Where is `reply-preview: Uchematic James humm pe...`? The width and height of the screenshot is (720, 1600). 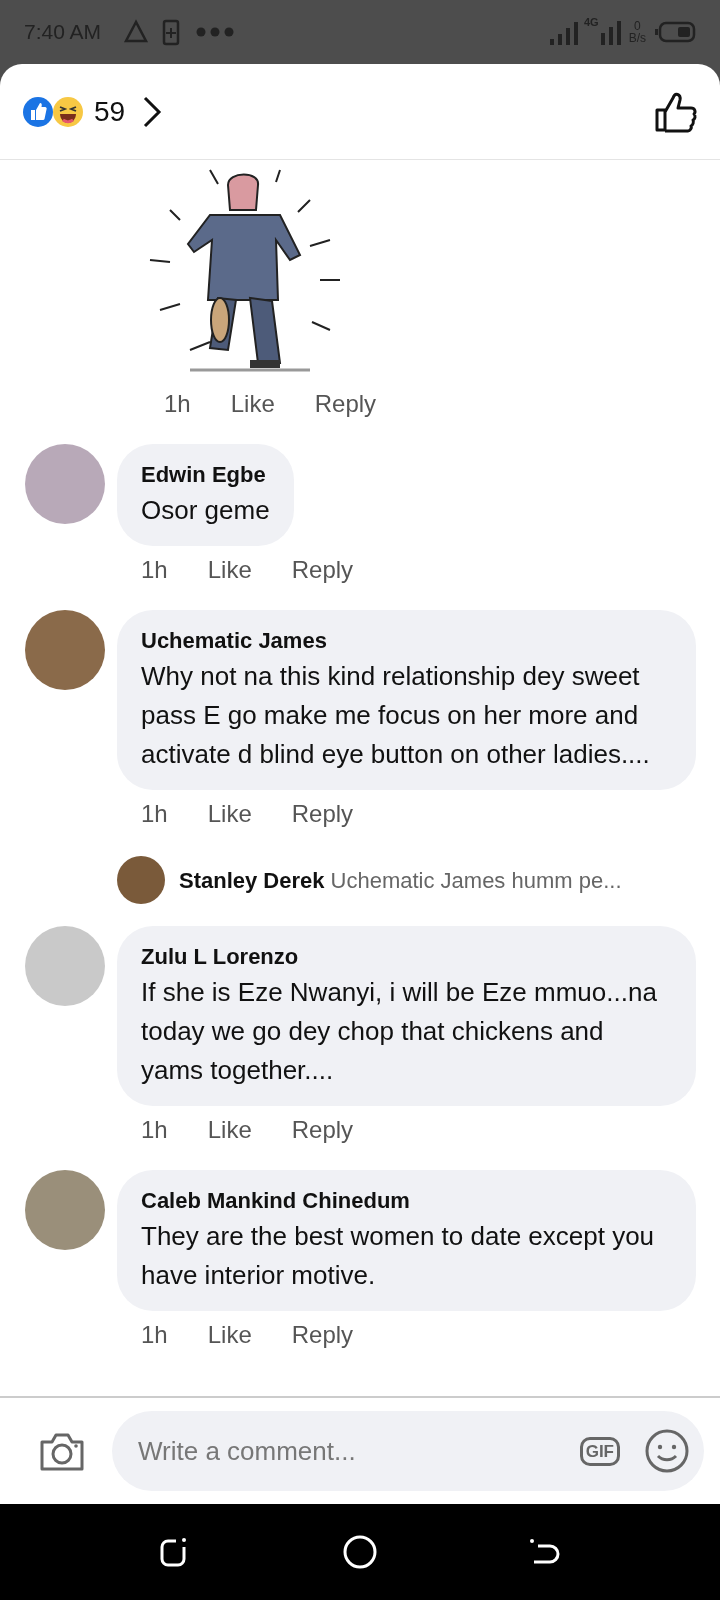
reply-preview: Uchematic James humm pe... is located at coordinates (476, 880).